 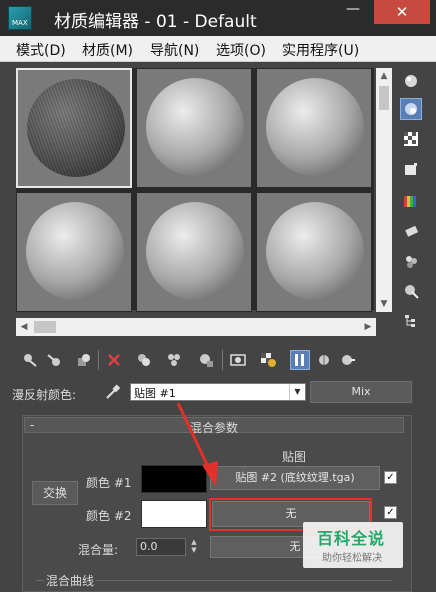 What do you see at coordinates (320, 50) in the screenshot?
I see `menu-utilities: 实用程序(U)` at bounding box center [320, 50].